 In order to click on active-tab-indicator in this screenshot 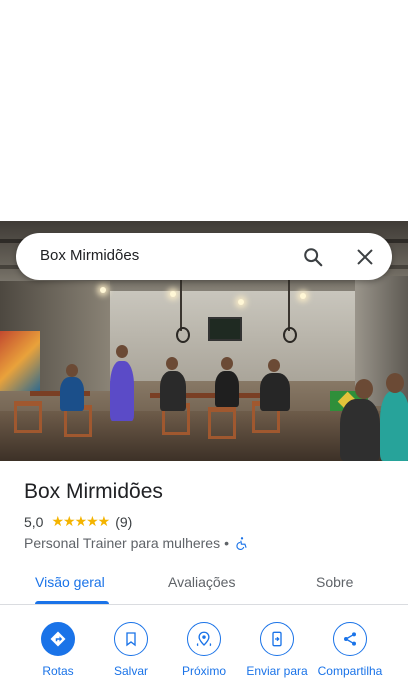, I will do `click(72, 602)`.